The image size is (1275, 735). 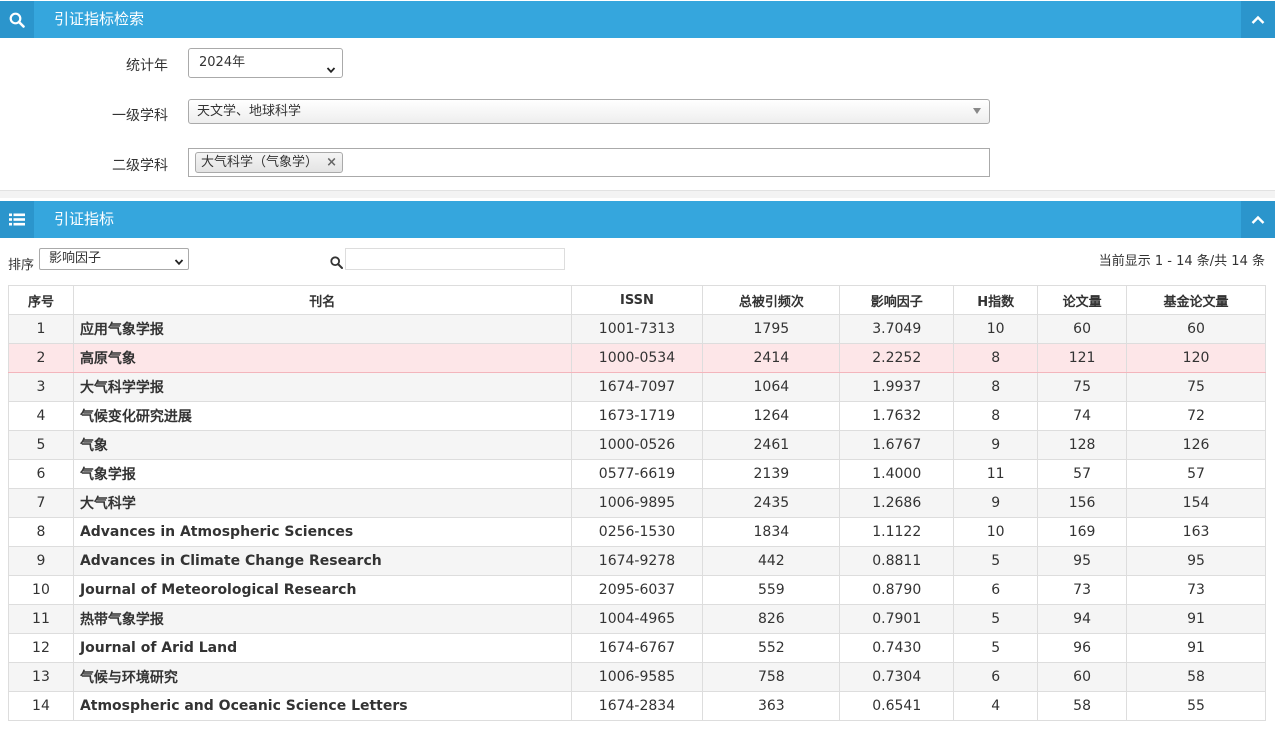 What do you see at coordinates (771, 387) in the screenshot?
I see `cell-citations: 1064` at bounding box center [771, 387].